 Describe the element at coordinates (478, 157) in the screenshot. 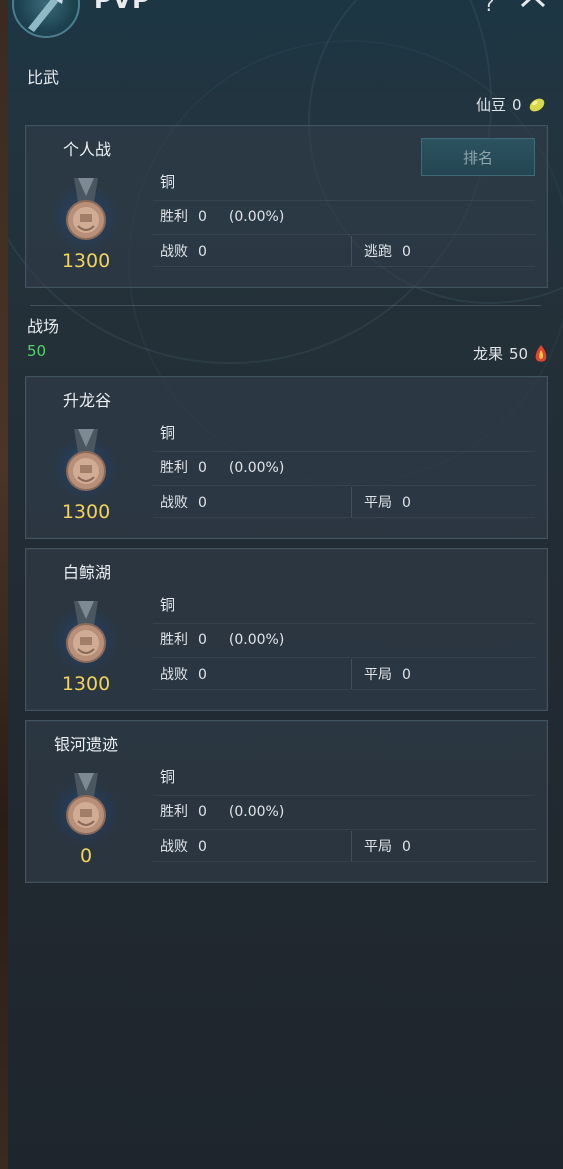

I see `rank-button: 排名` at that location.